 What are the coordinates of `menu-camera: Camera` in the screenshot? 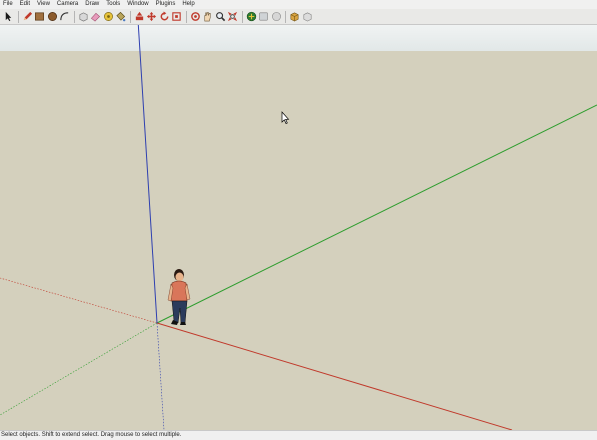 It's located at (68, 4).